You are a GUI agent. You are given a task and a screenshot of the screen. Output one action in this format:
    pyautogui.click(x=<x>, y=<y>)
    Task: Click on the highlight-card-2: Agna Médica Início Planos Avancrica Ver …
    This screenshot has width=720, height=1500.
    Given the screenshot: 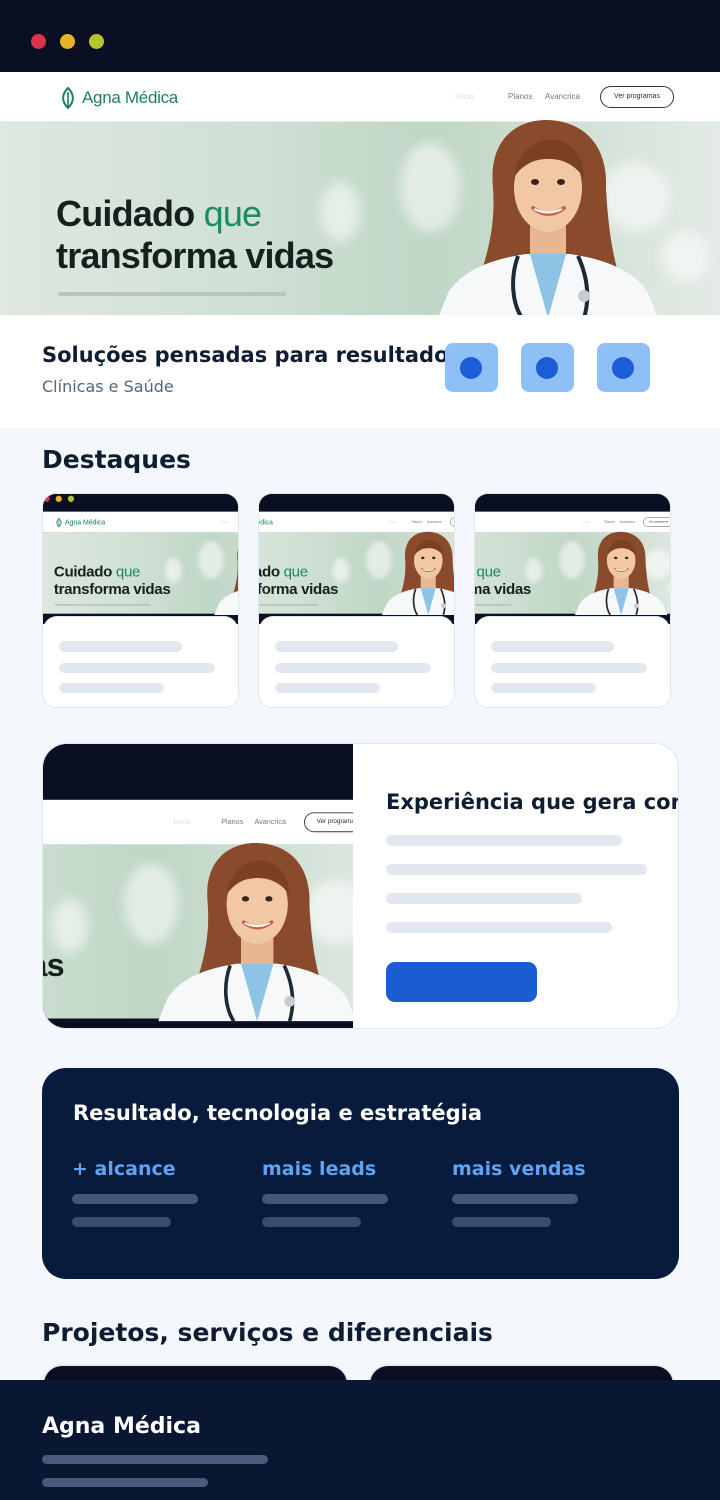 What is the action you would take?
    pyautogui.click(x=356, y=600)
    